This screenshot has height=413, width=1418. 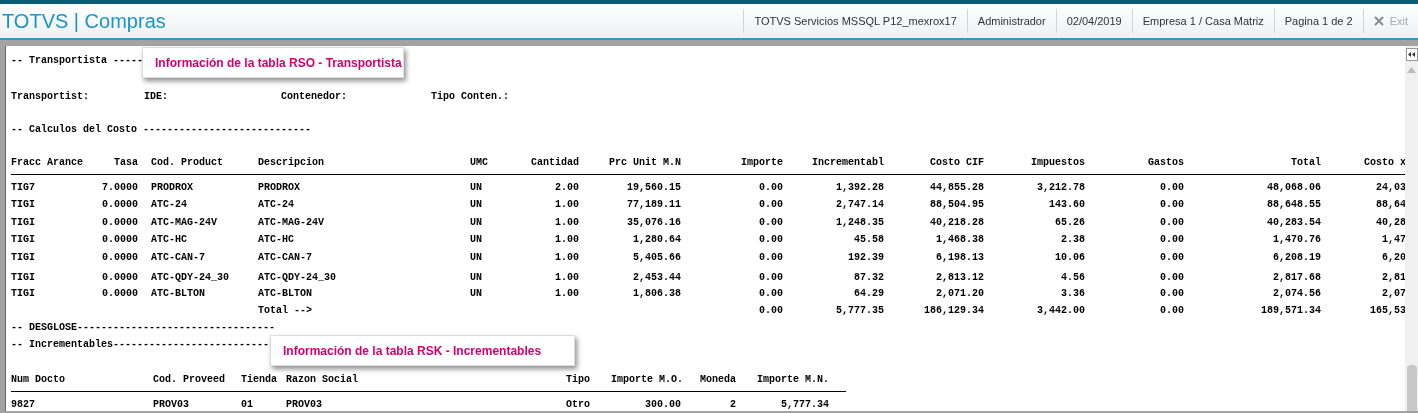 What do you see at coordinates (957, 187) in the screenshot?
I see `table-cell: 44,855.28` at bounding box center [957, 187].